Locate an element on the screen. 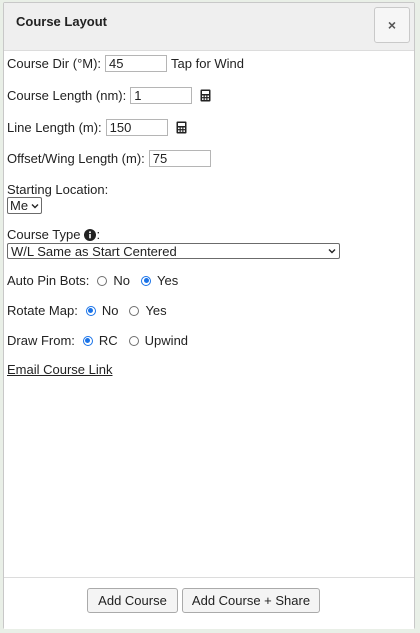 The height and width of the screenshot is (633, 420). offset-length-input is located at coordinates (179, 158).